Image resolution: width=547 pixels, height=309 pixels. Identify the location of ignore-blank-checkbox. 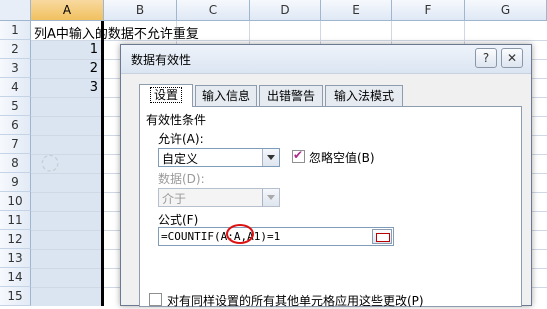
(298, 155).